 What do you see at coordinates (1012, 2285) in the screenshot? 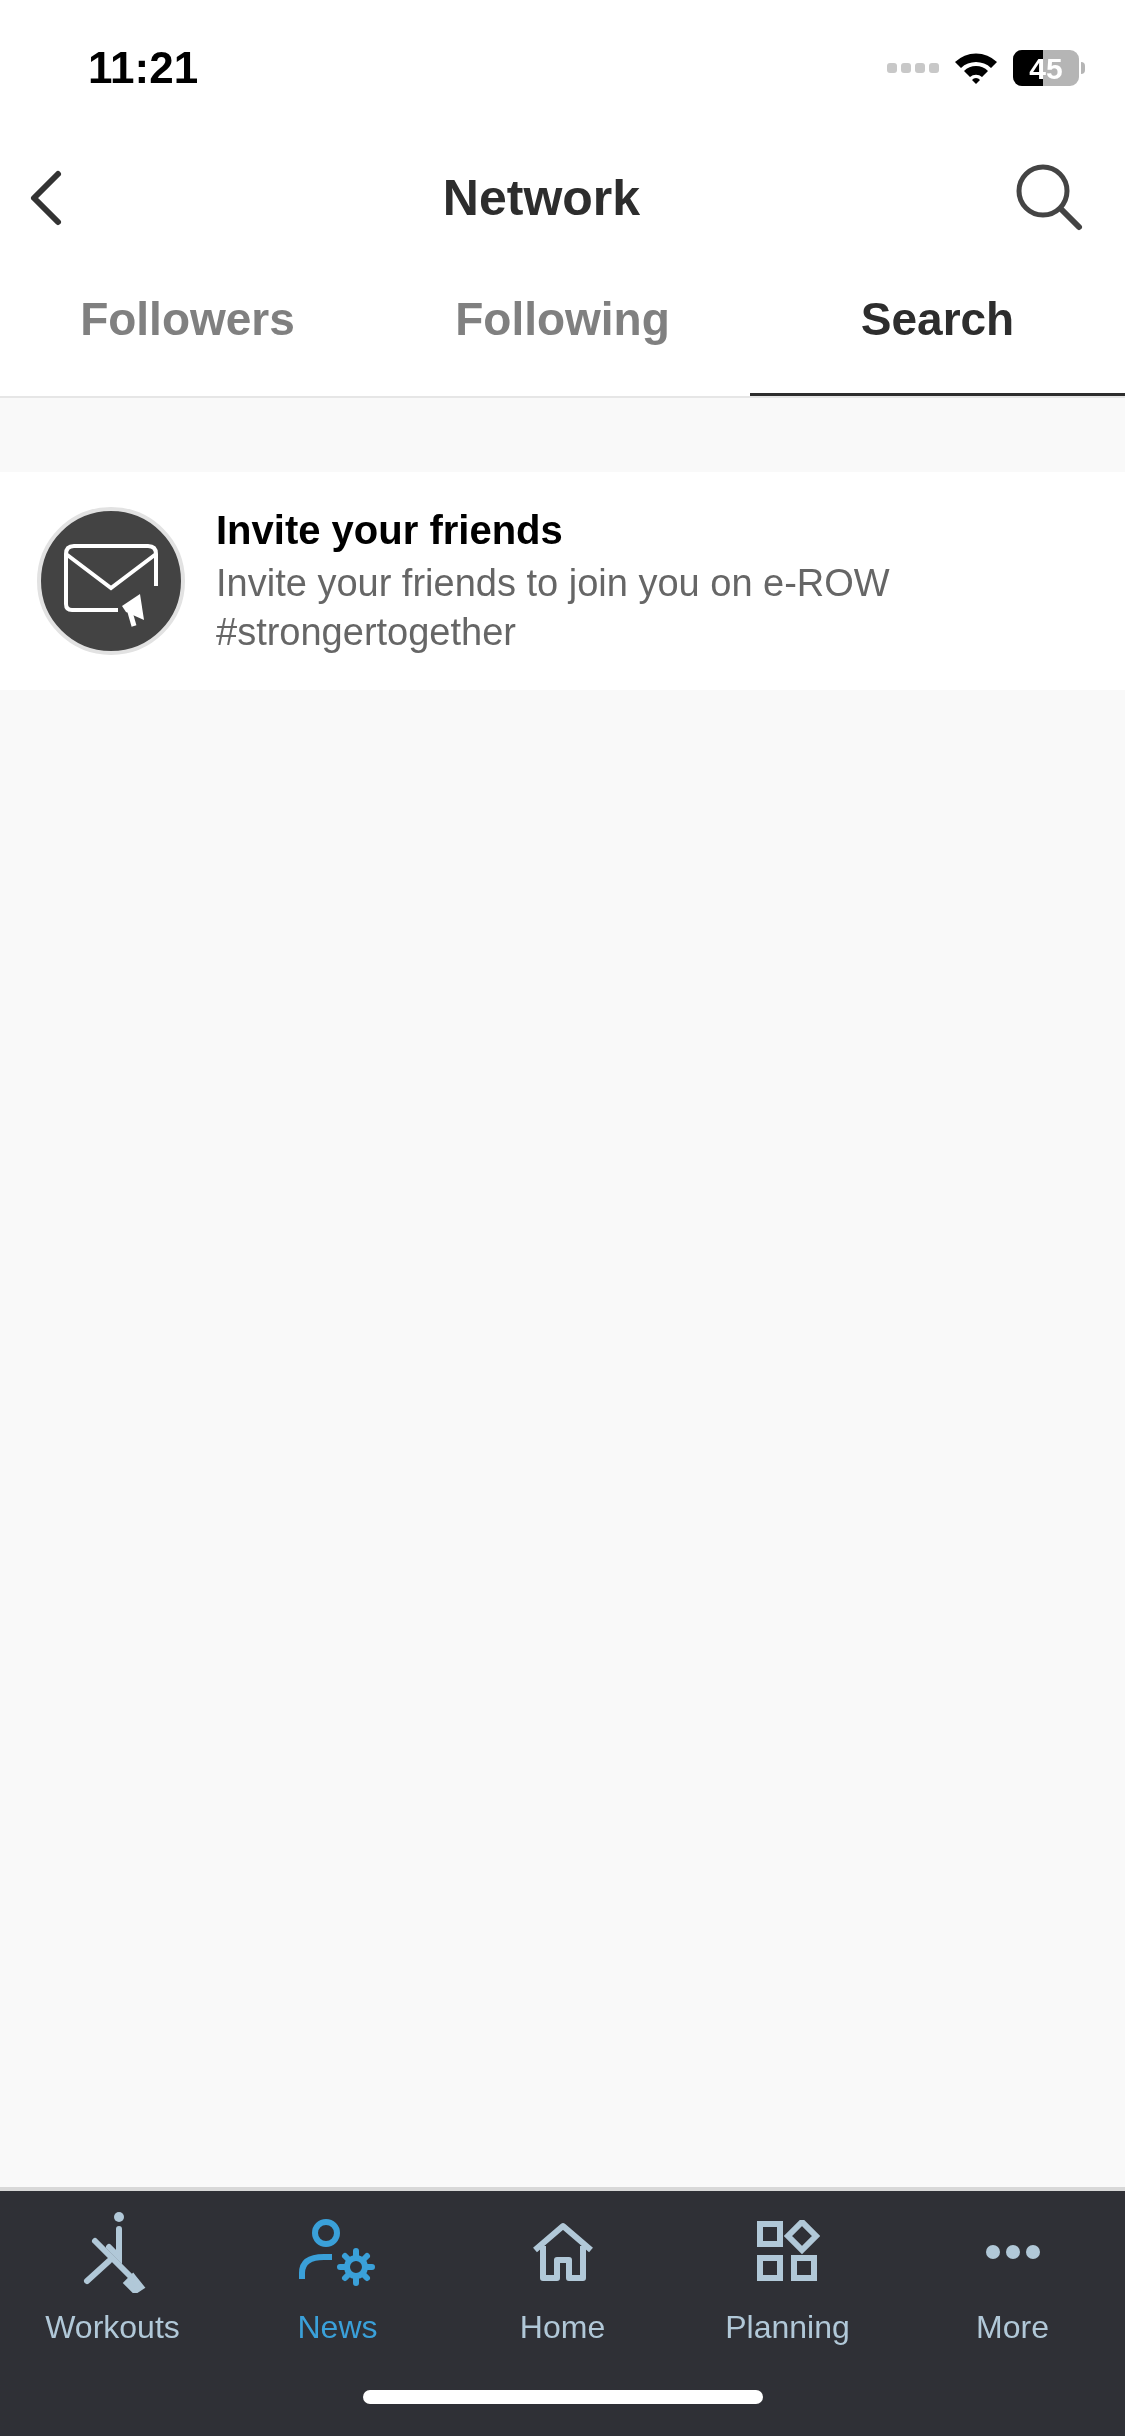
I see `tab-bar-item: More` at bounding box center [1012, 2285].